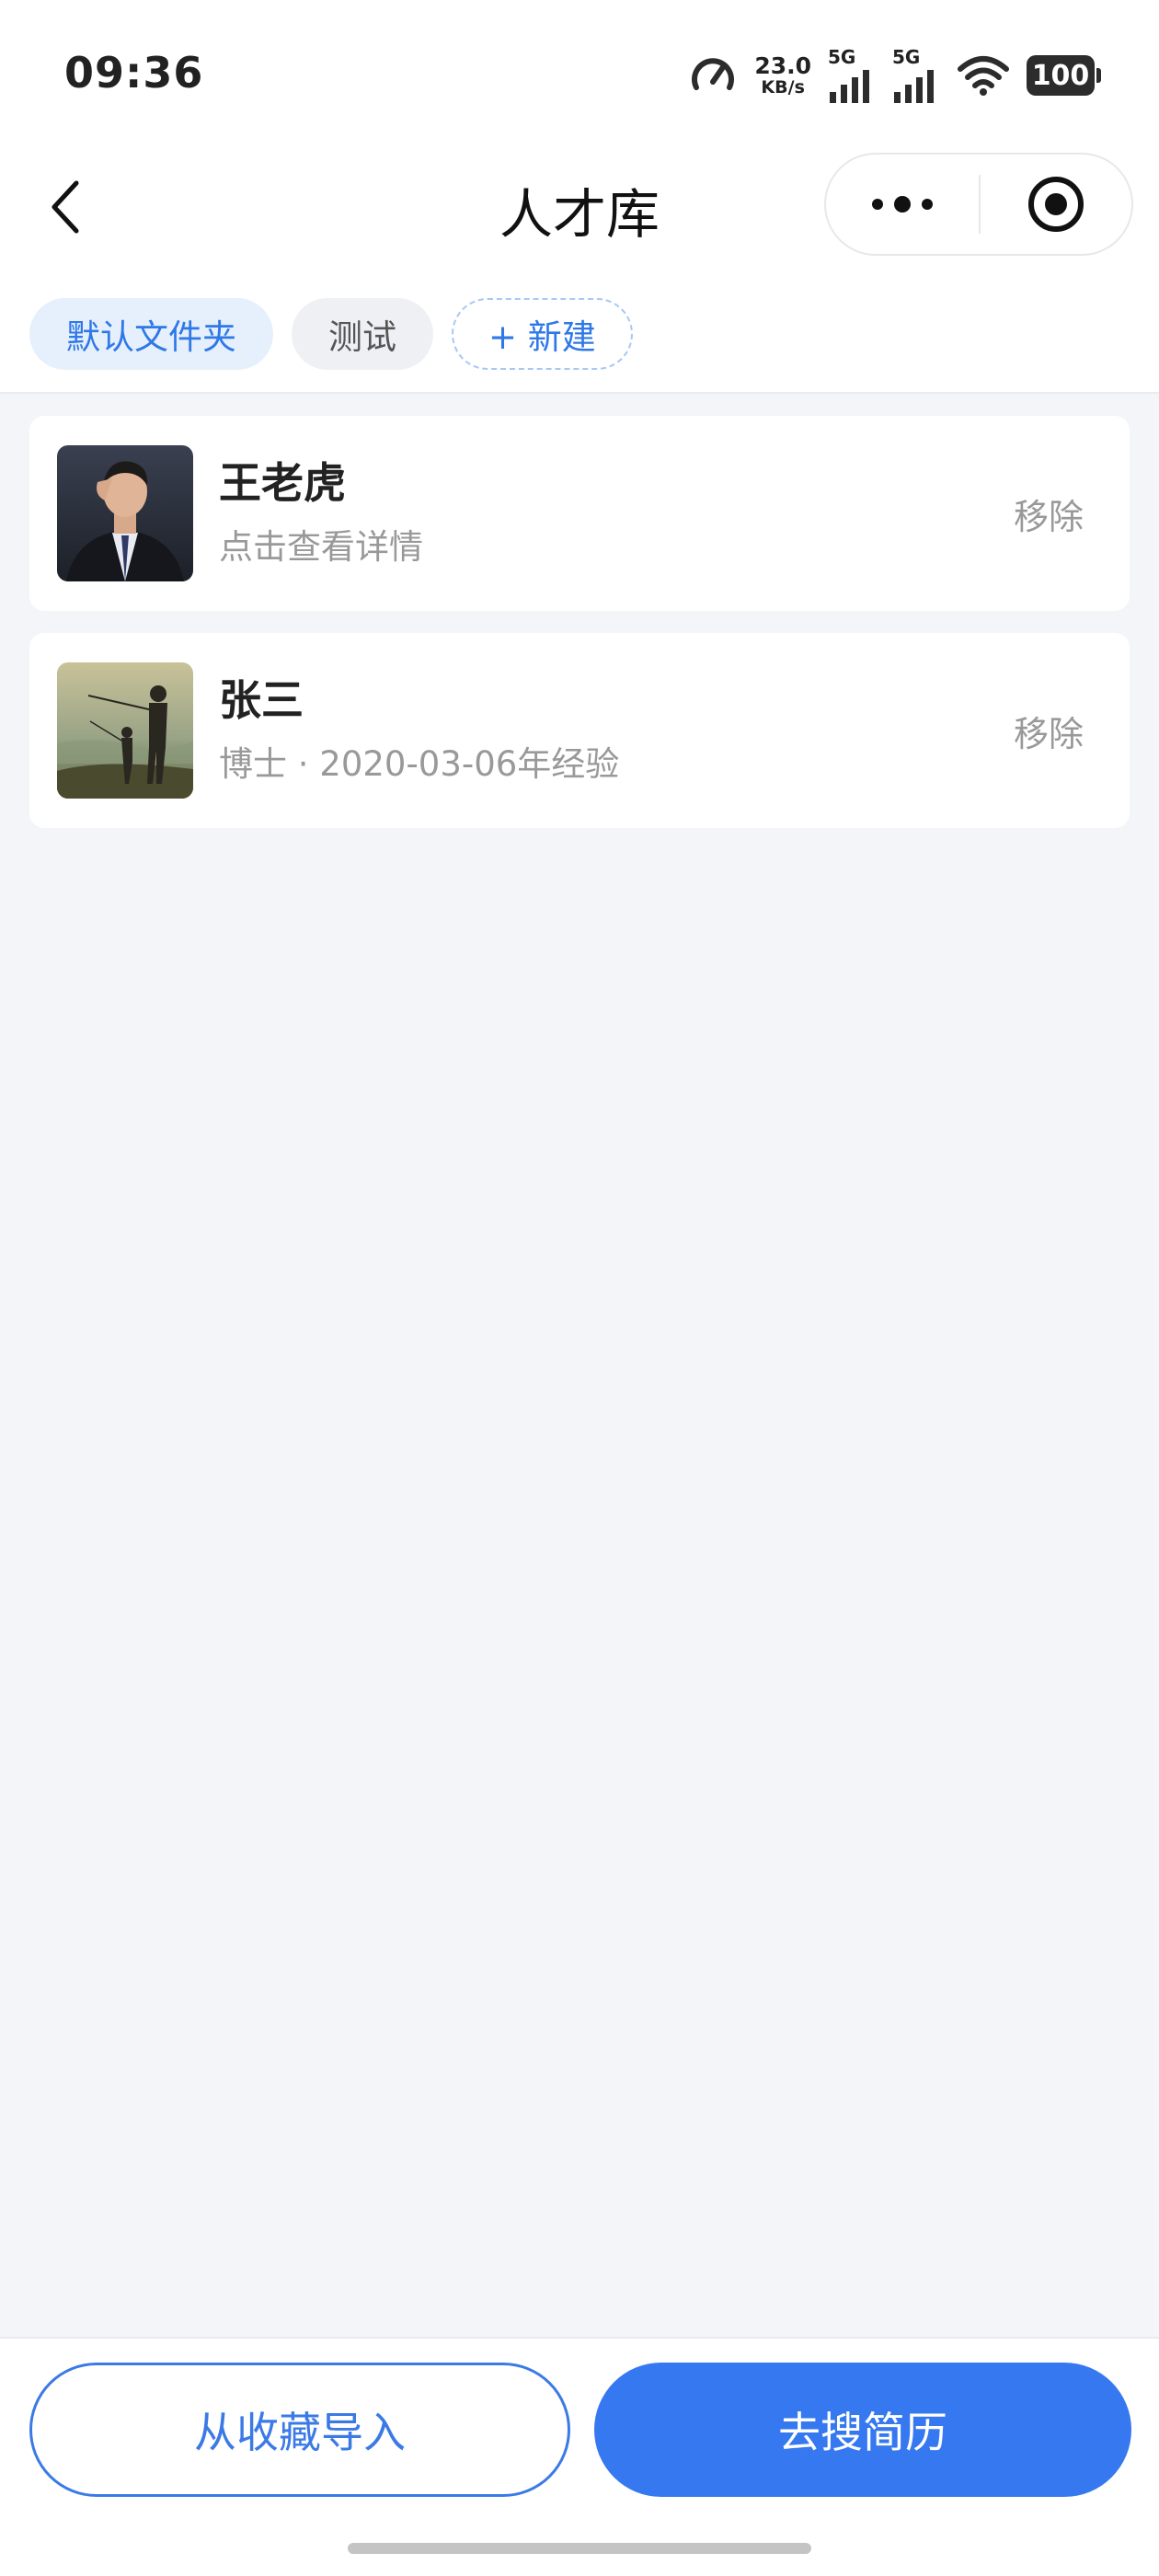 This screenshot has height=2576, width=1159. I want to click on candidate-info: 王老虎 点击查看详情, so click(616, 513).